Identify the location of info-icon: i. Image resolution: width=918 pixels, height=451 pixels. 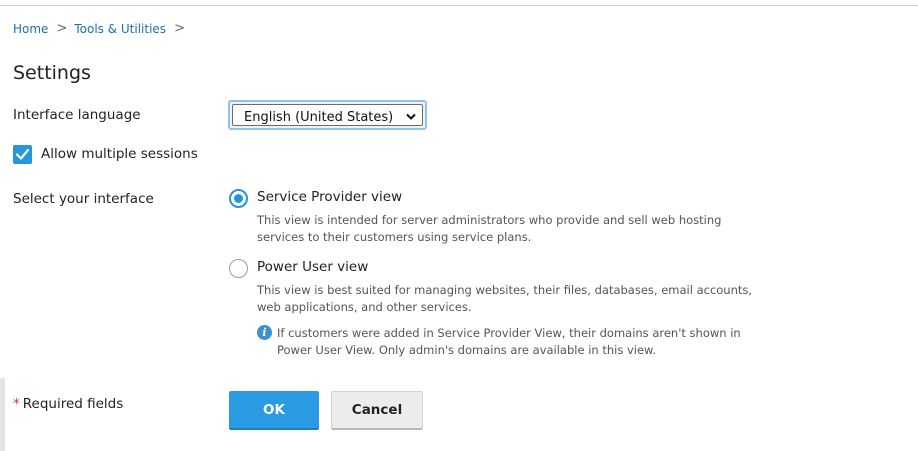
(264, 332).